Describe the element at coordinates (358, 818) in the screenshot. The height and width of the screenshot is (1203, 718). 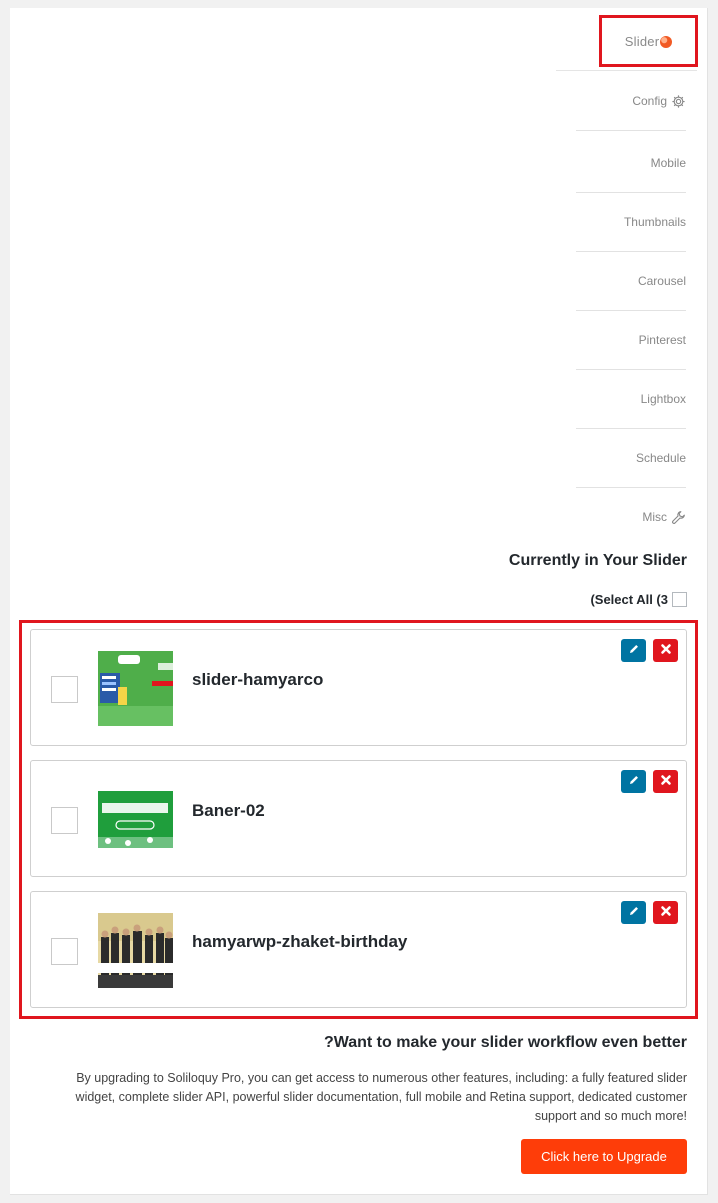
I see `slide-item: Baner-02` at that location.